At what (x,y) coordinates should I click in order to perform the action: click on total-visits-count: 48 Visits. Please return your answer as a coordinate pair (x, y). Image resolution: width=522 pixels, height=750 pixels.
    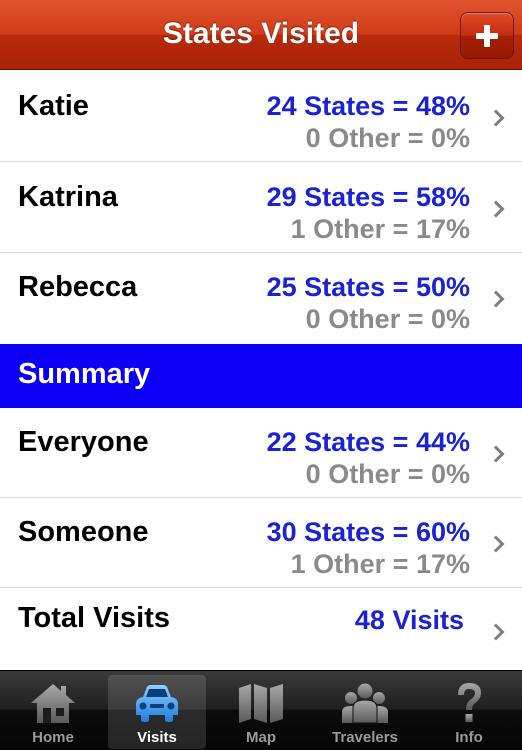
    Looking at the image, I should click on (409, 620).